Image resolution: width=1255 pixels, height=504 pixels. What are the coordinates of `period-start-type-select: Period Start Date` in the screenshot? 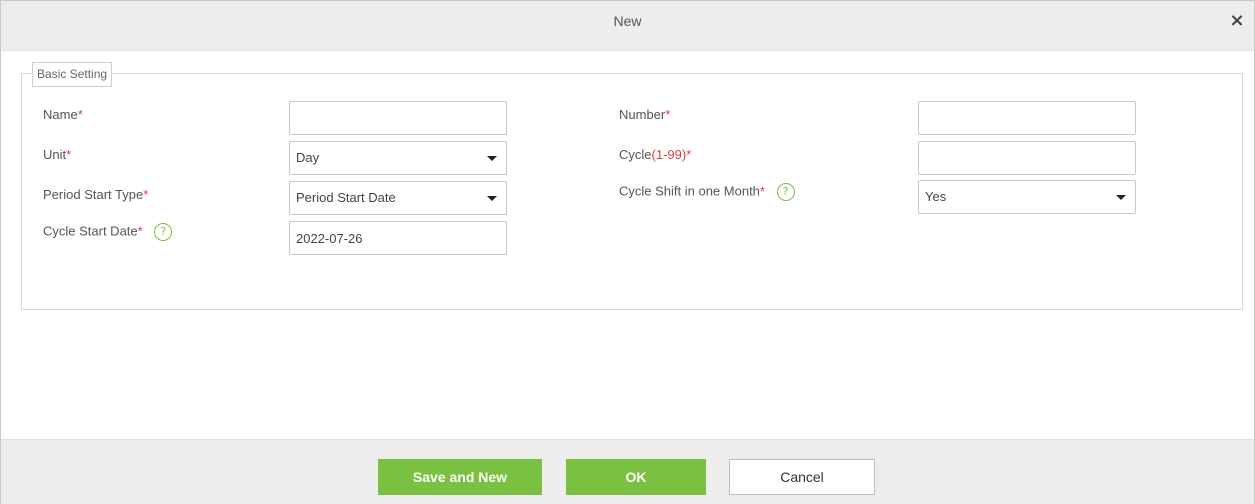 It's located at (398, 198).